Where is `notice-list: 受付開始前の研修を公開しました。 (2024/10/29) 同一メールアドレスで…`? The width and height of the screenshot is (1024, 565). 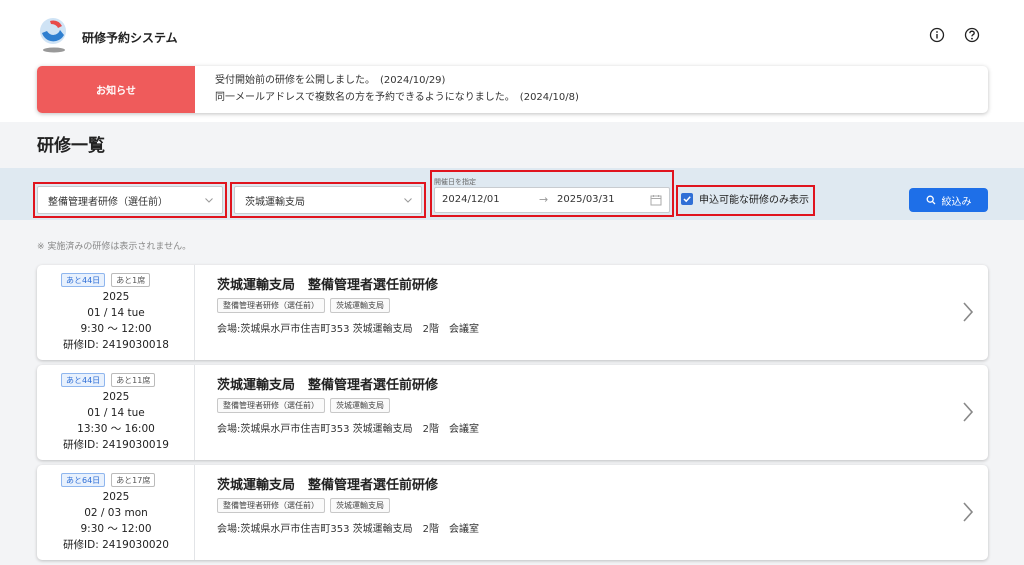
notice-list: 受付開始前の研修を公開しました。 (2024/10/29) 同一メールアドレスで… is located at coordinates (397, 89).